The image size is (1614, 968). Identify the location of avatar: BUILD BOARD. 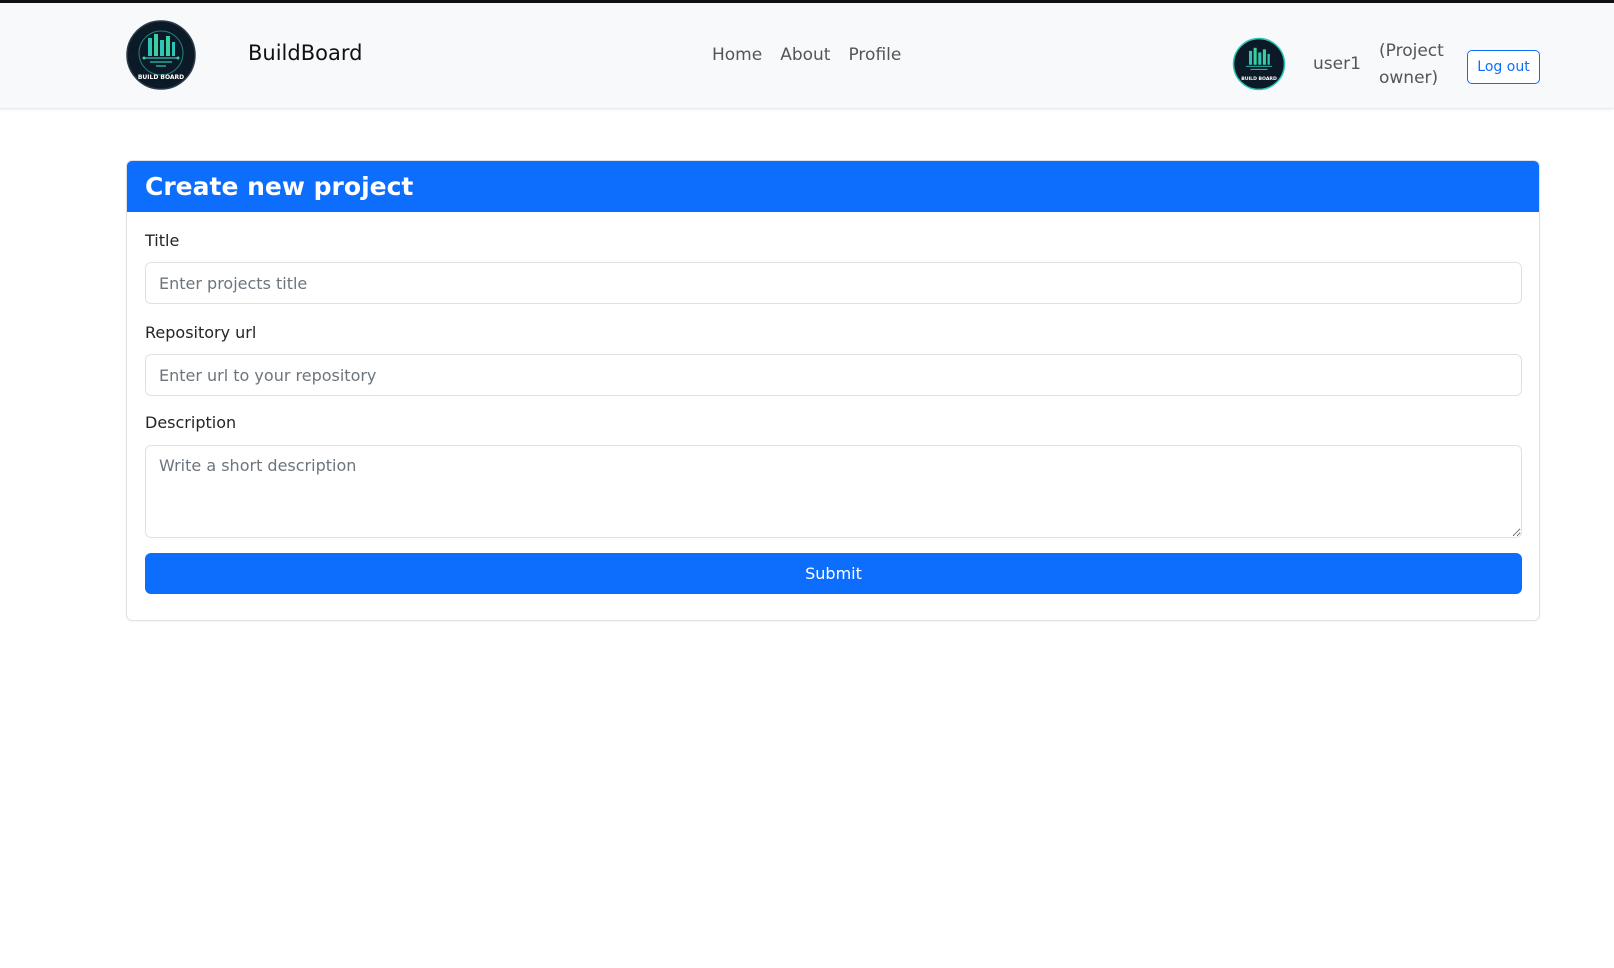
(1259, 64).